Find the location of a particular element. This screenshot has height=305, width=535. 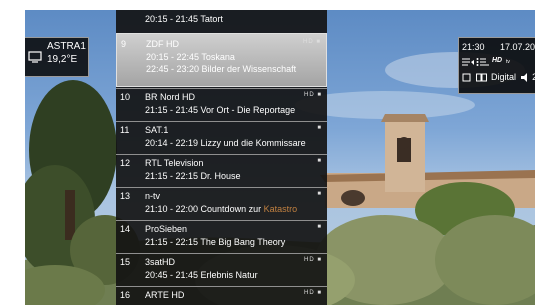

program-now: 21:15 - 22:15 The Big Bang Theory is located at coordinates (215, 242).